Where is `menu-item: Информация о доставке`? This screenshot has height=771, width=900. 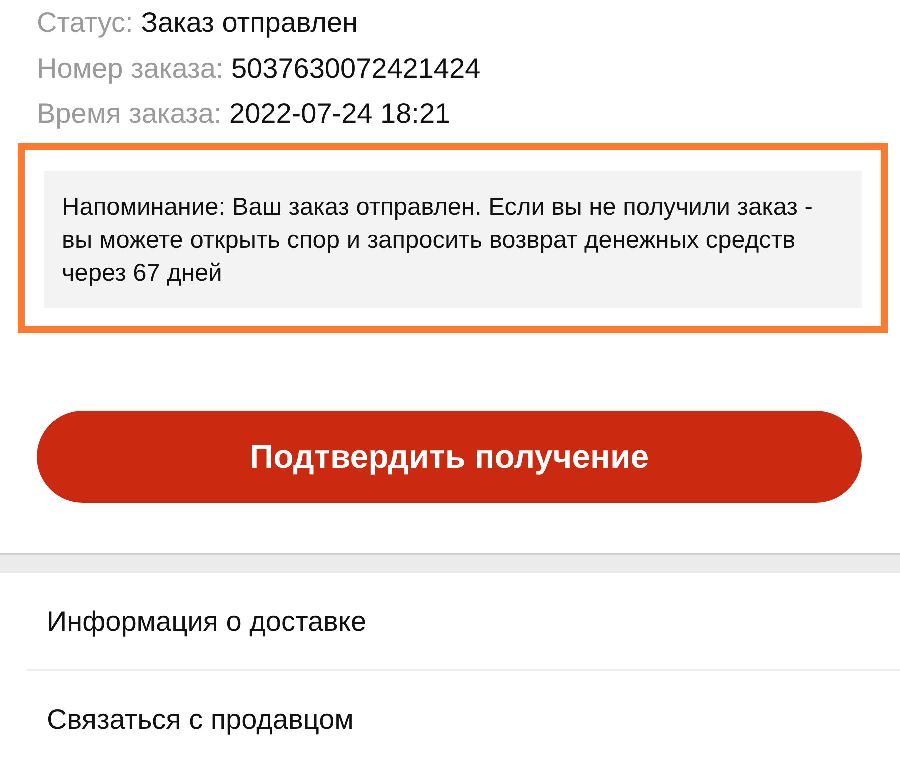 menu-item: Информация о доставке is located at coordinates (207, 620).